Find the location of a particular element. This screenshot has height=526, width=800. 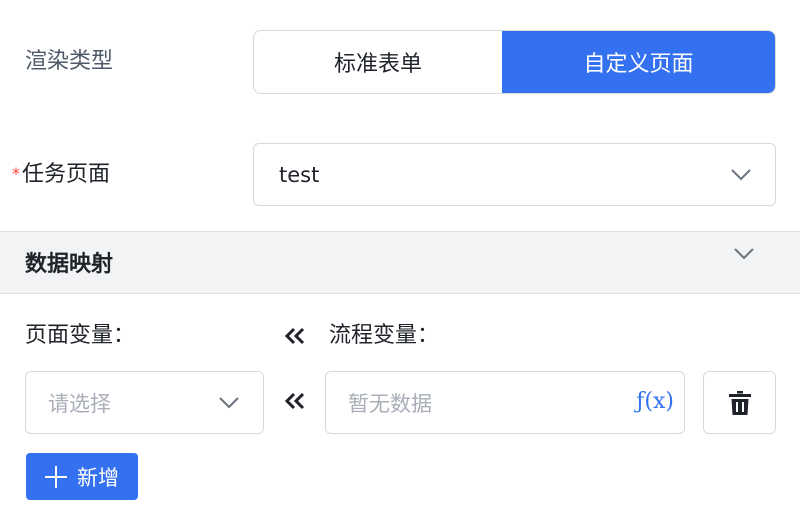

task-page-label: 任务页面 is located at coordinates (66, 174).